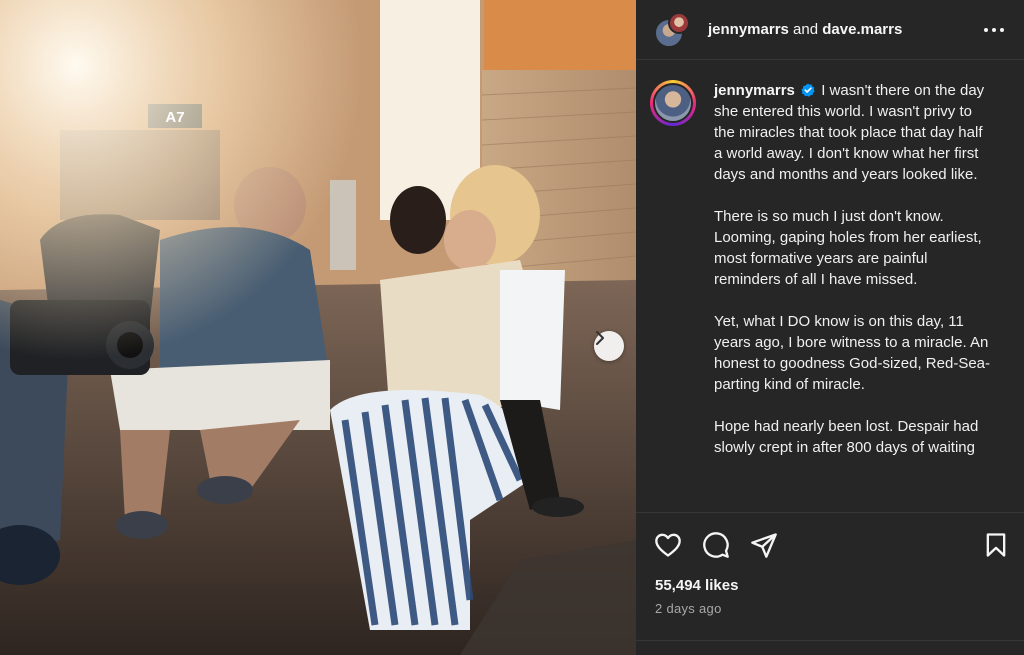 The image size is (1024, 655). Describe the element at coordinates (600, 338) in the screenshot. I see `chevron-right-icon` at that location.